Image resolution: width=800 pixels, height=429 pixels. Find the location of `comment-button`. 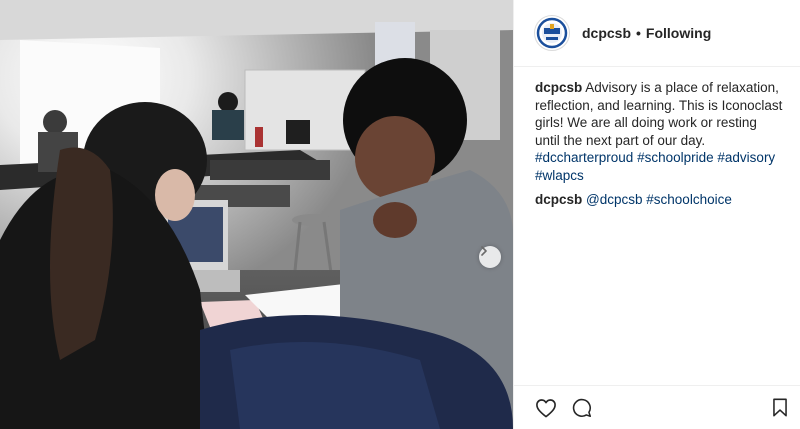

comment-button is located at coordinates (581, 407).